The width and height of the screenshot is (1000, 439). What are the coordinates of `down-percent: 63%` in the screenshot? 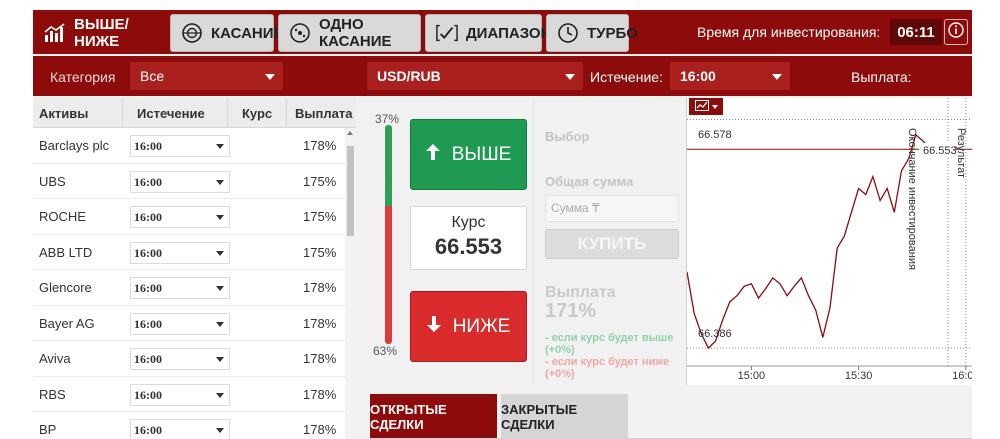 It's located at (385, 351).